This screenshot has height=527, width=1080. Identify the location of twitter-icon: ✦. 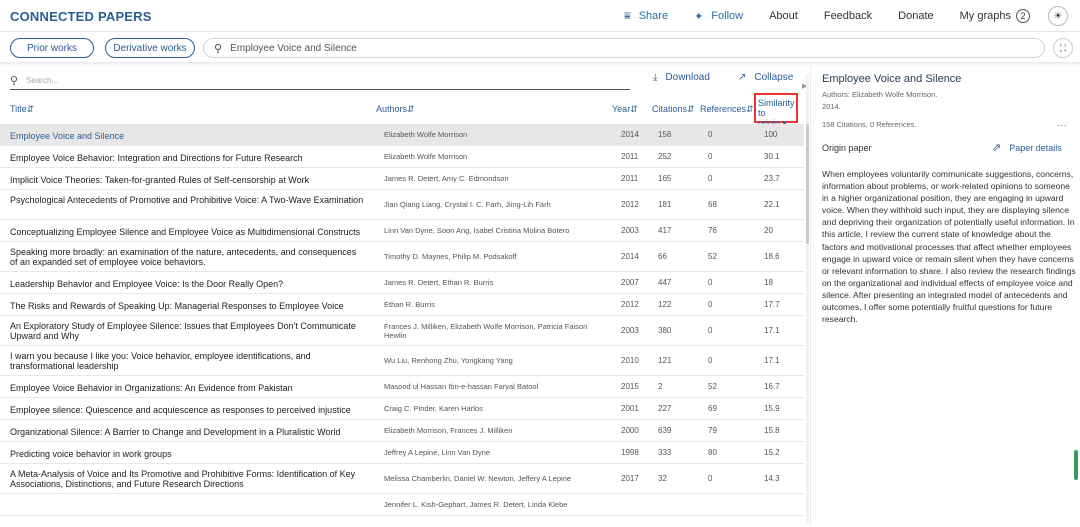
(699, 16).